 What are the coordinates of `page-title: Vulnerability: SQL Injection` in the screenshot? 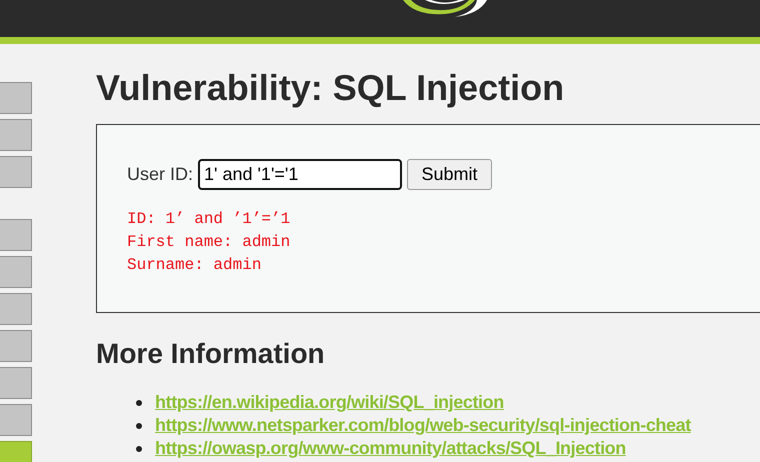 It's located at (331, 88).